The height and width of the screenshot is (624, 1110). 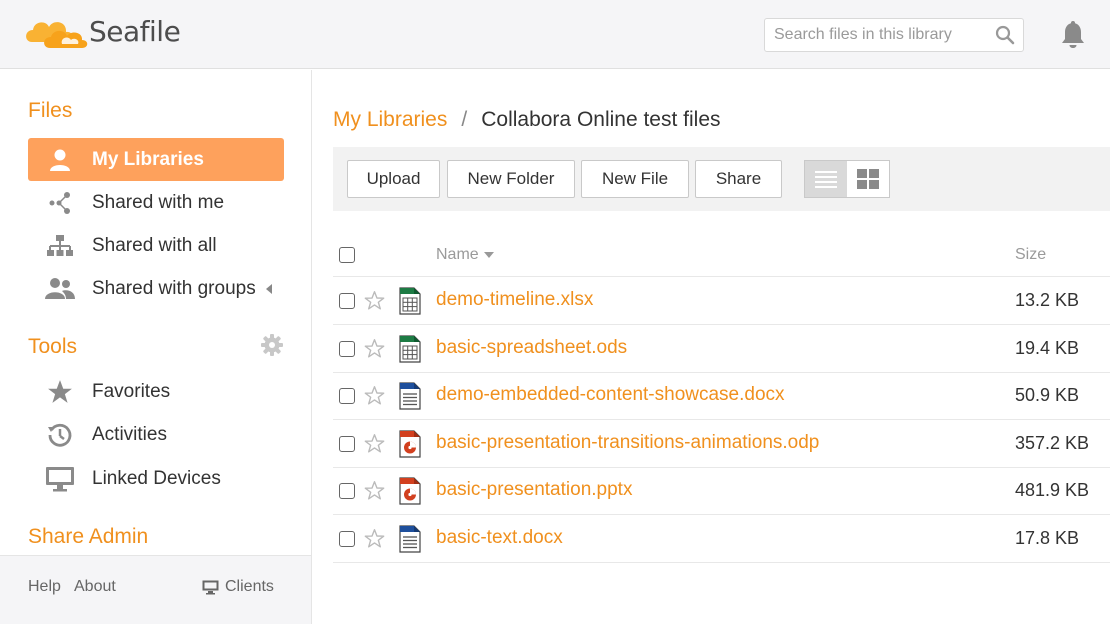 I want to click on sidebar-item-label: My Libraries, so click(x=148, y=159).